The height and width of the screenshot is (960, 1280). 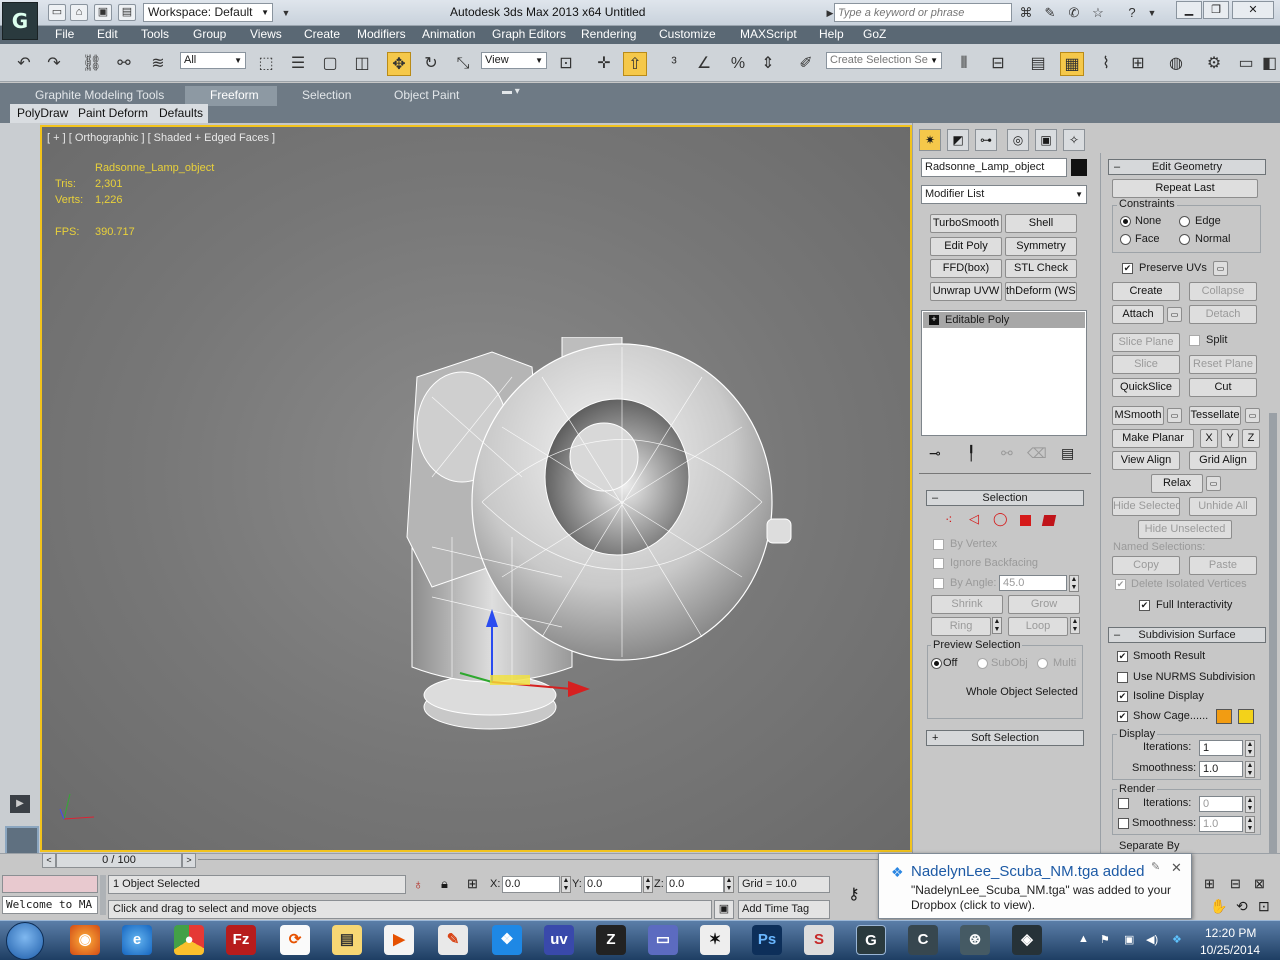 I want to click on utilities-tab-icon: ✧, so click(x=1074, y=140).